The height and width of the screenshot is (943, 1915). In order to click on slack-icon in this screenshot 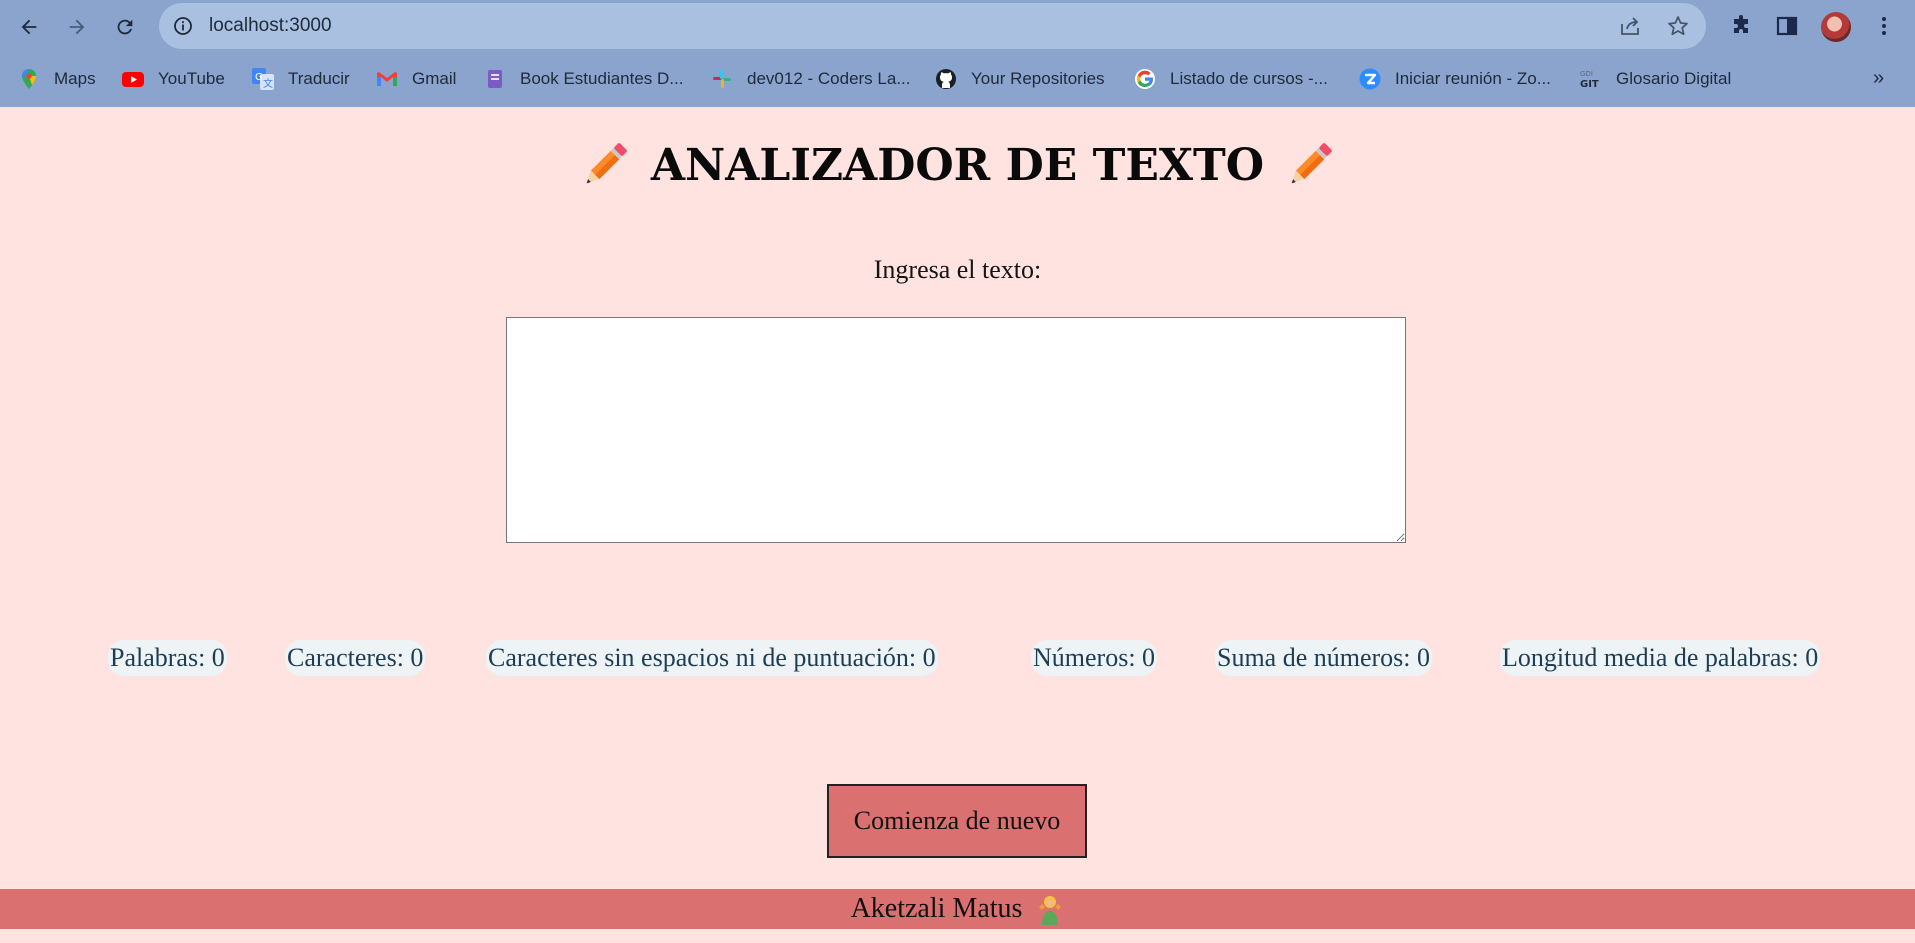, I will do `click(722, 79)`.